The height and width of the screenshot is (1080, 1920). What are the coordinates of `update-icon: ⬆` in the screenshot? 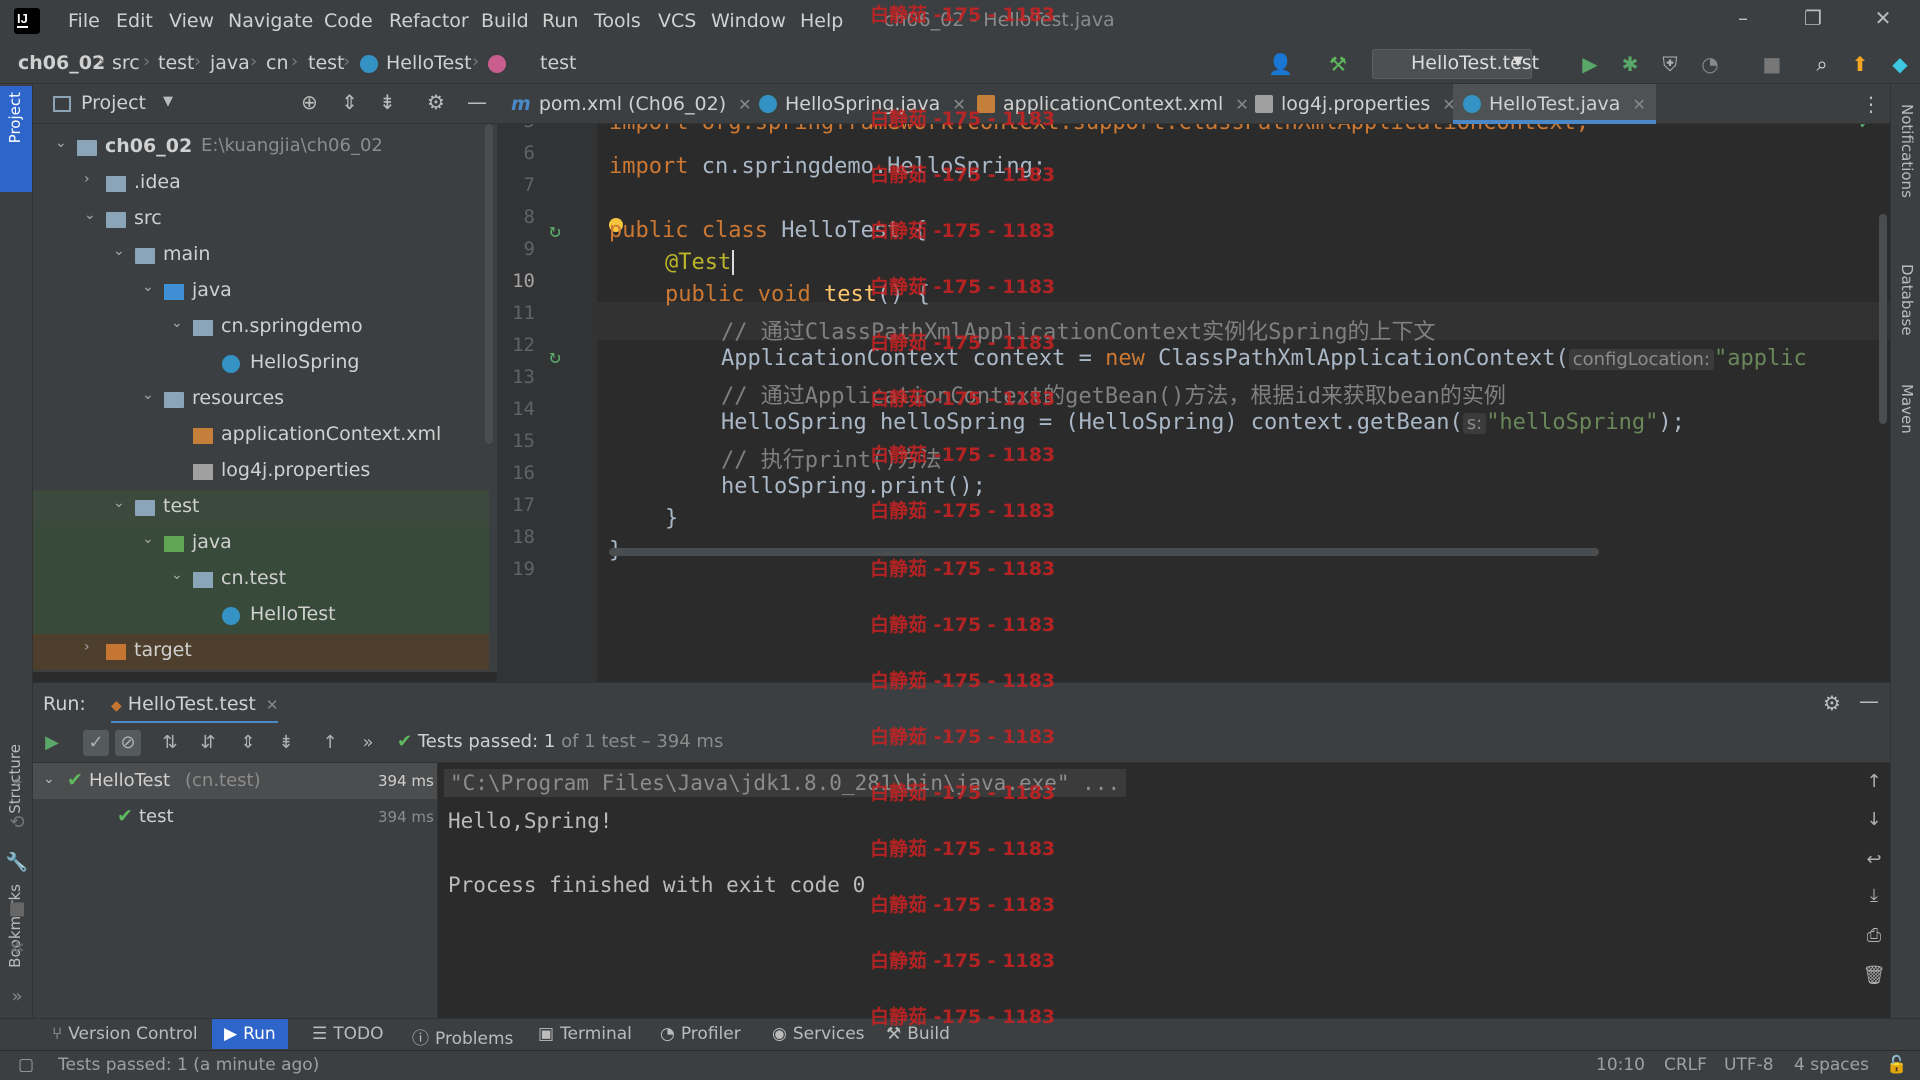 It's located at (1860, 64).